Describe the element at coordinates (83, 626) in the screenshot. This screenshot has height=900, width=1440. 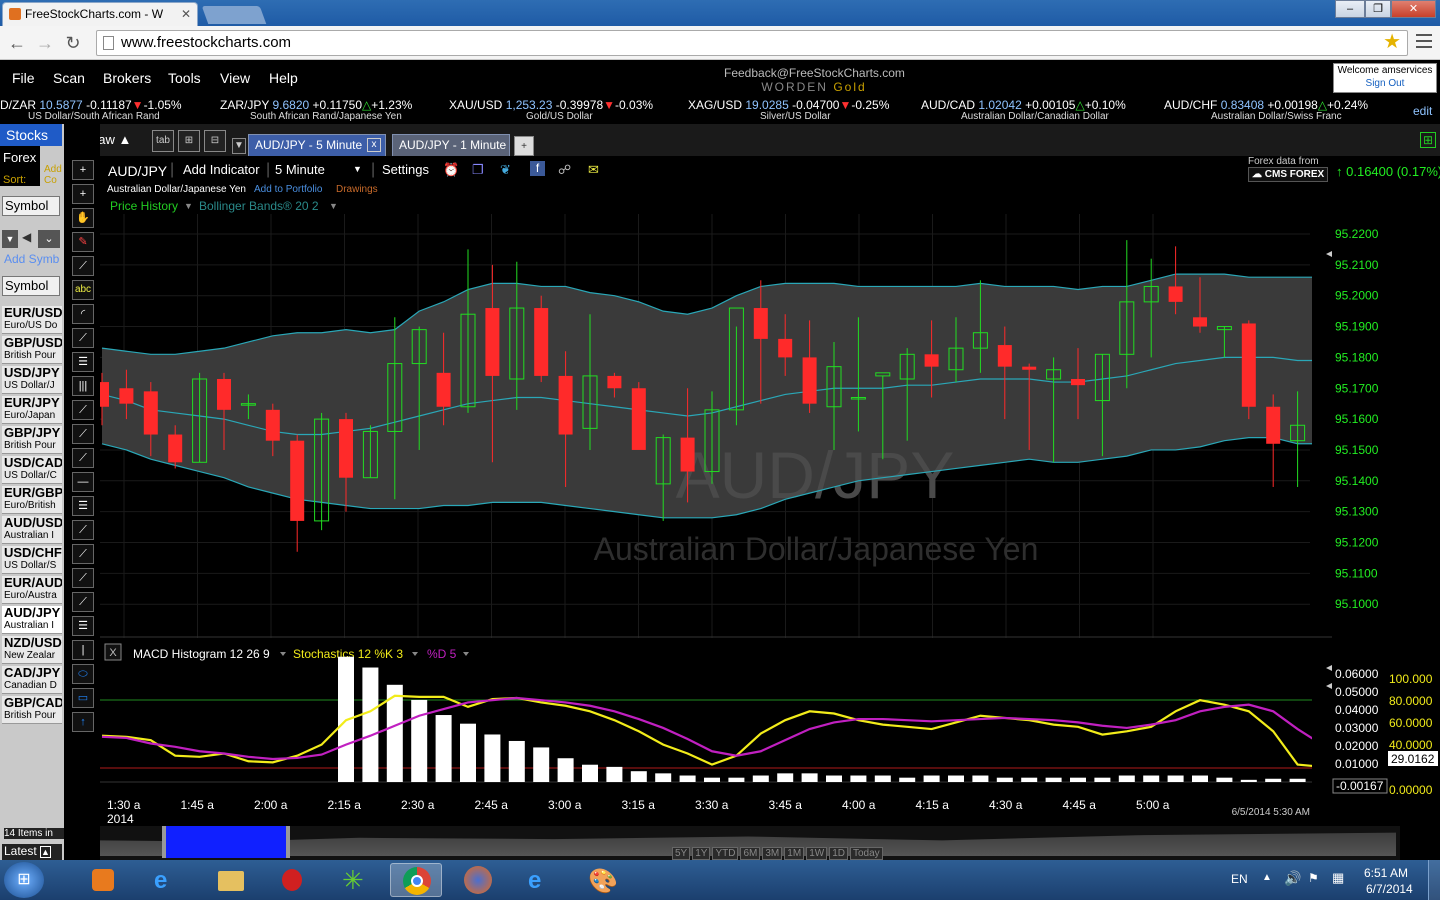
I see `fib-levels-icon: ☰` at that location.